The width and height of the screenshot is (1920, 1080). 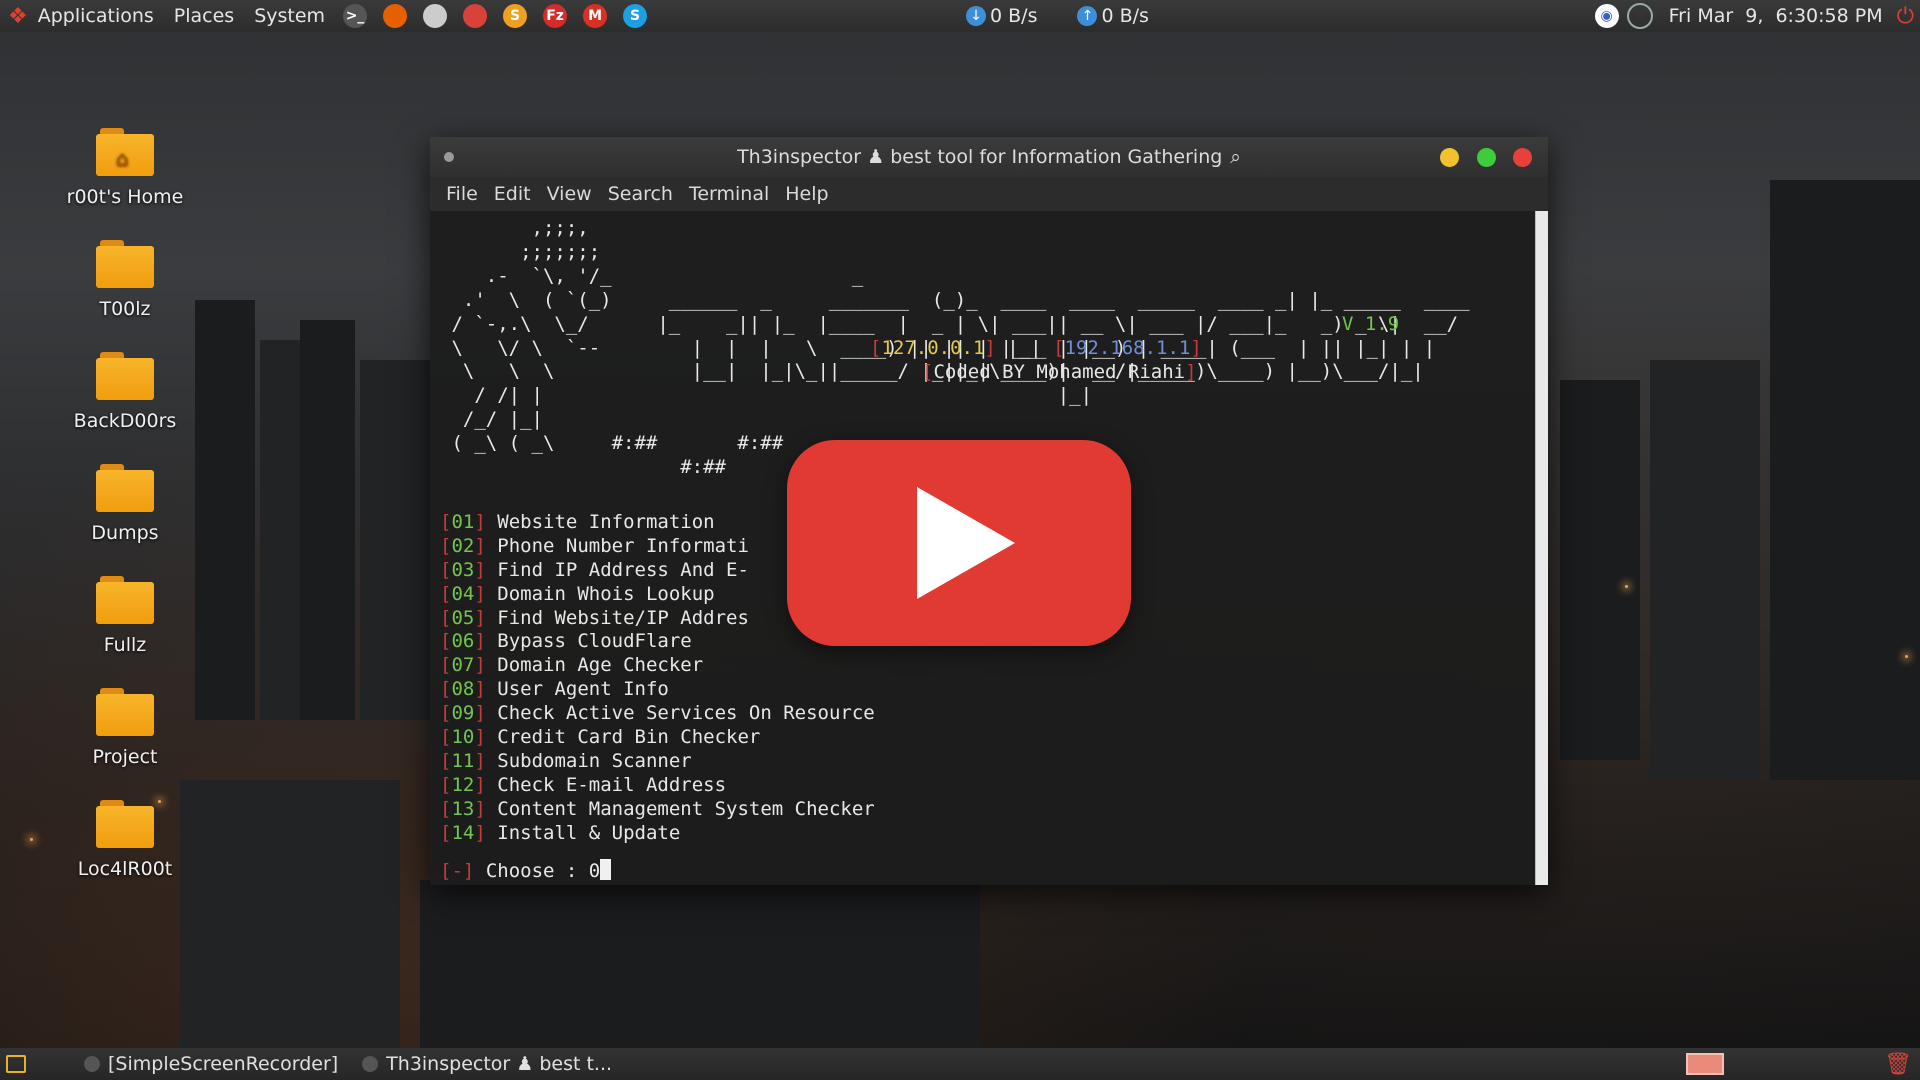 I want to click on option-label: Find Website/IP Addres, so click(x=623, y=617).